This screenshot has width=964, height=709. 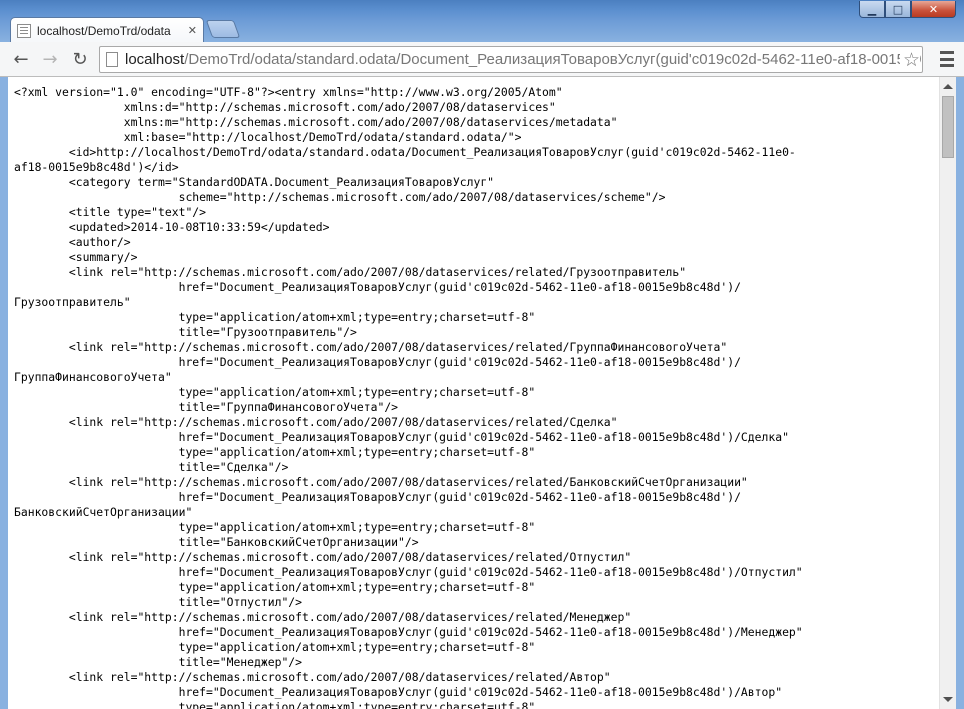 What do you see at coordinates (104, 30) in the screenshot?
I see `tab-title: localhost/DemoTrd/odata` at bounding box center [104, 30].